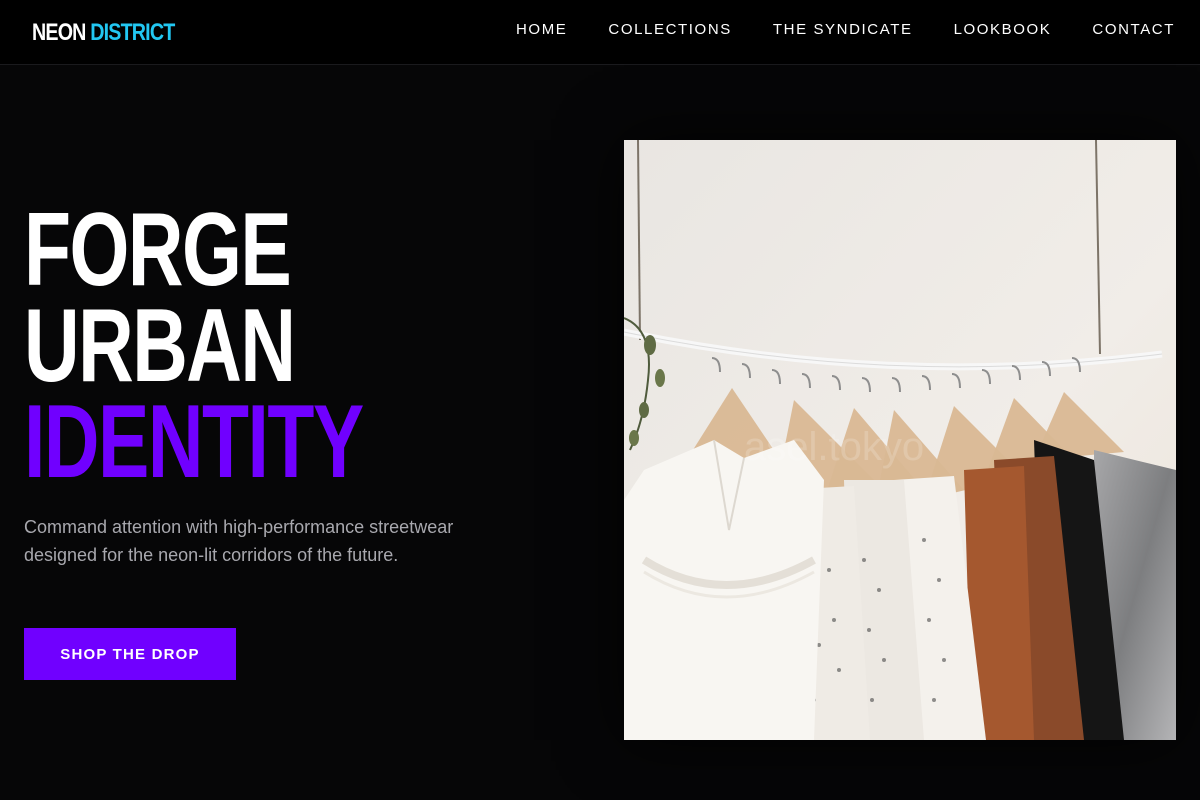  What do you see at coordinates (1003, 30) in the screenshot?
I see `nav-item-lookbook: LOOKBOOK` at bounding box center [1003, 30].